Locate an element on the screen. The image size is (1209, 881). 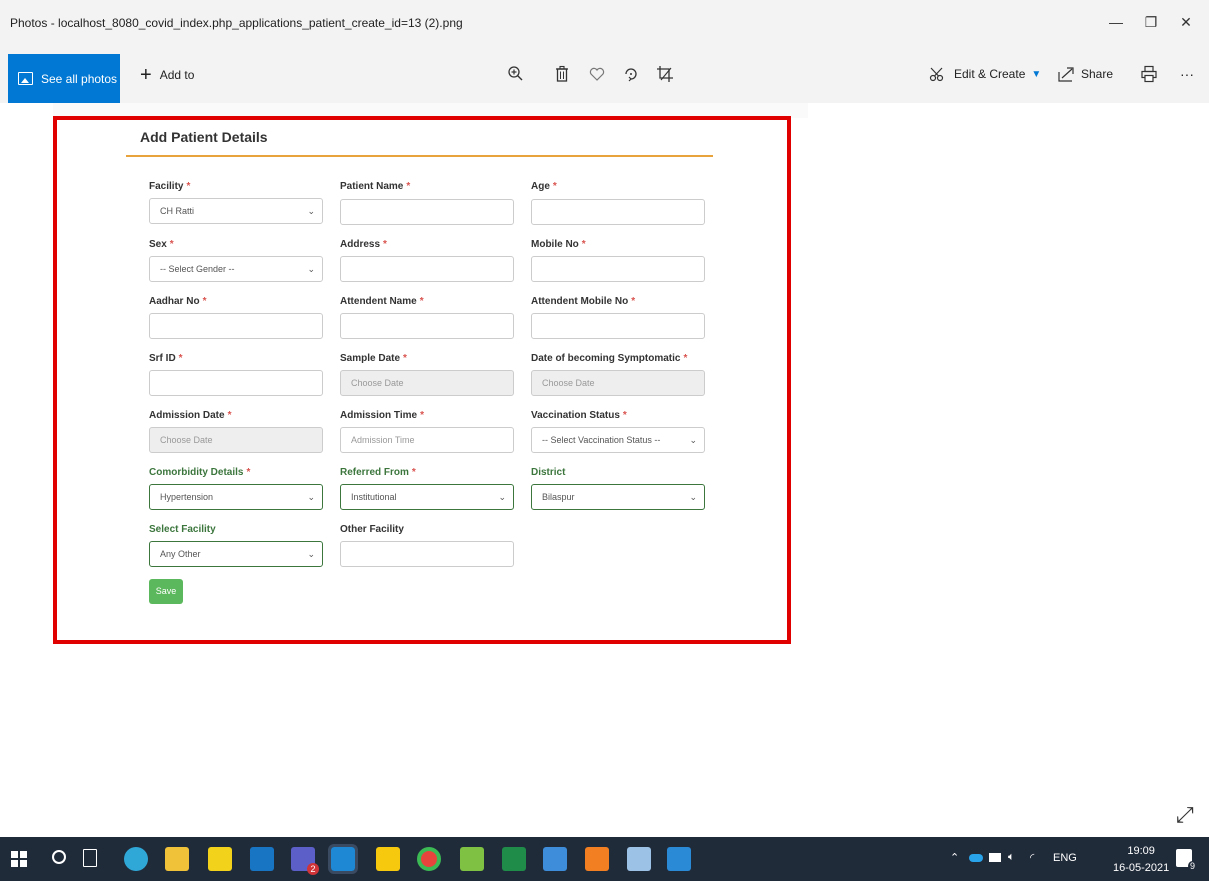
start-button is located at coordinates (19, 859).